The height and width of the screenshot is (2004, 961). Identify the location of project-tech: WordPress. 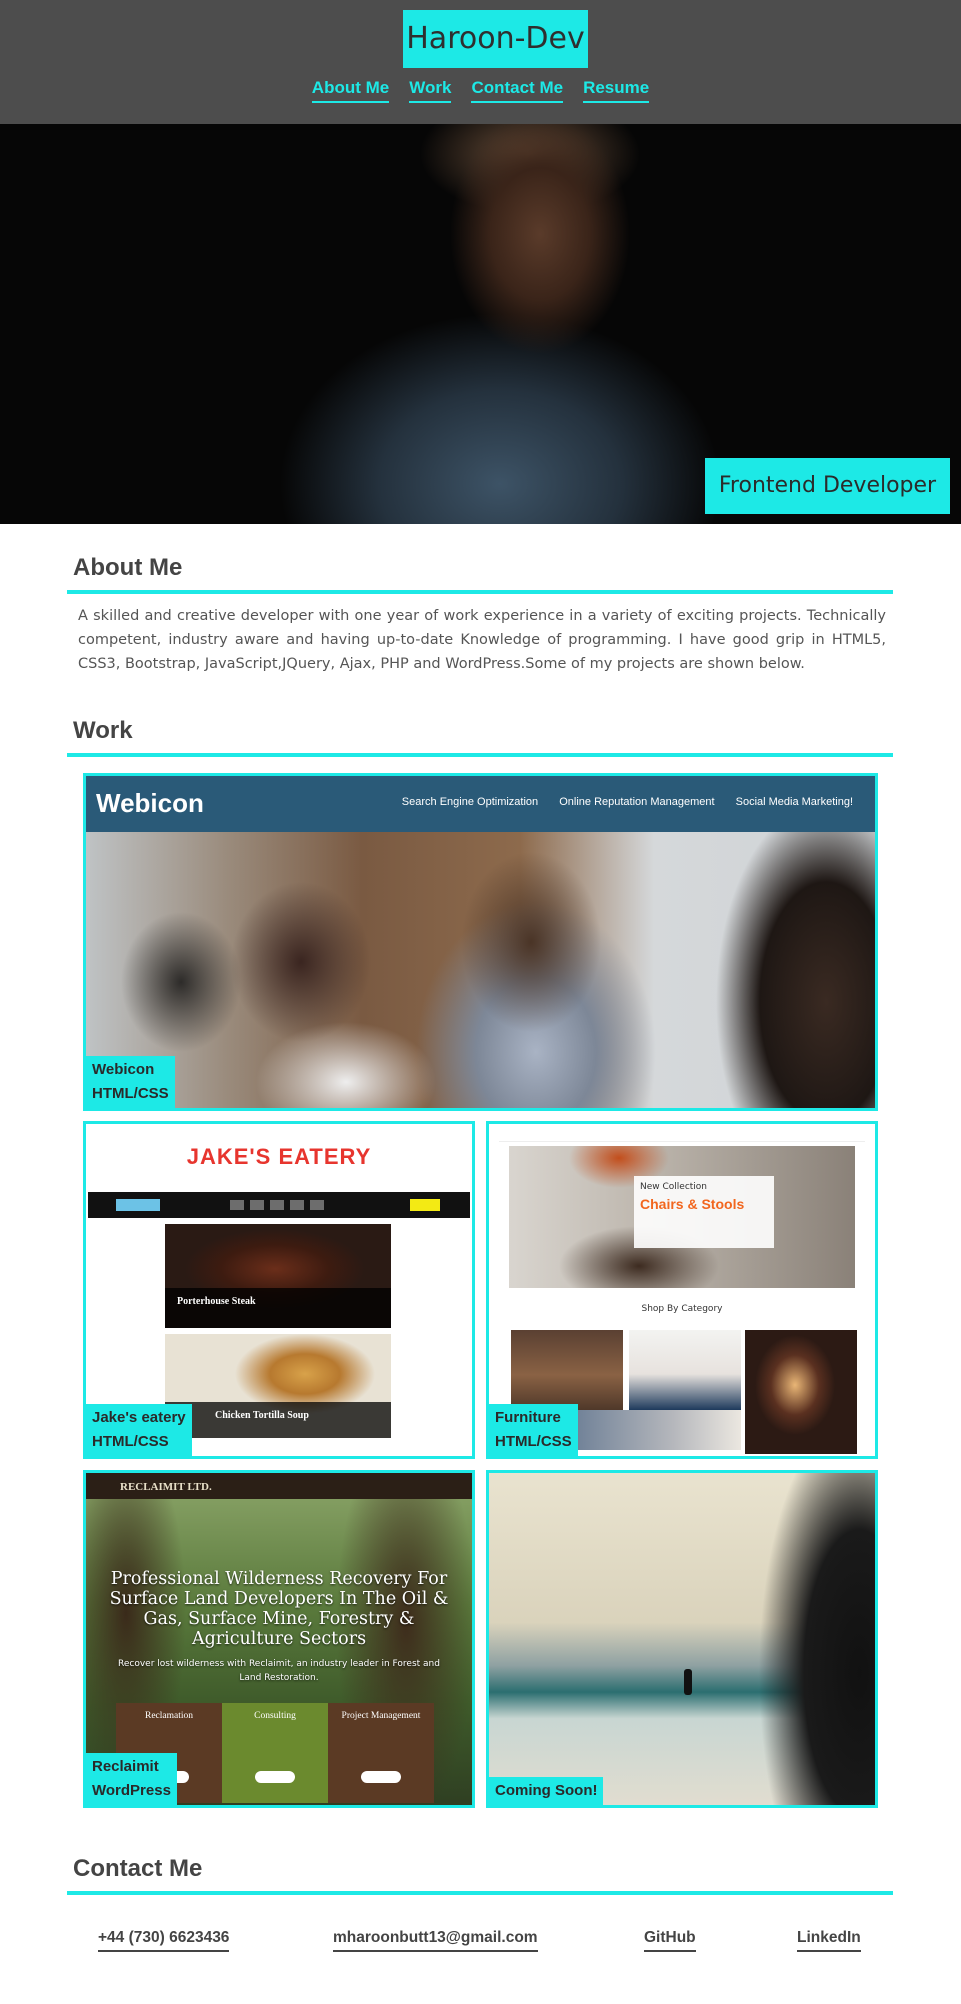
(131, 1790).